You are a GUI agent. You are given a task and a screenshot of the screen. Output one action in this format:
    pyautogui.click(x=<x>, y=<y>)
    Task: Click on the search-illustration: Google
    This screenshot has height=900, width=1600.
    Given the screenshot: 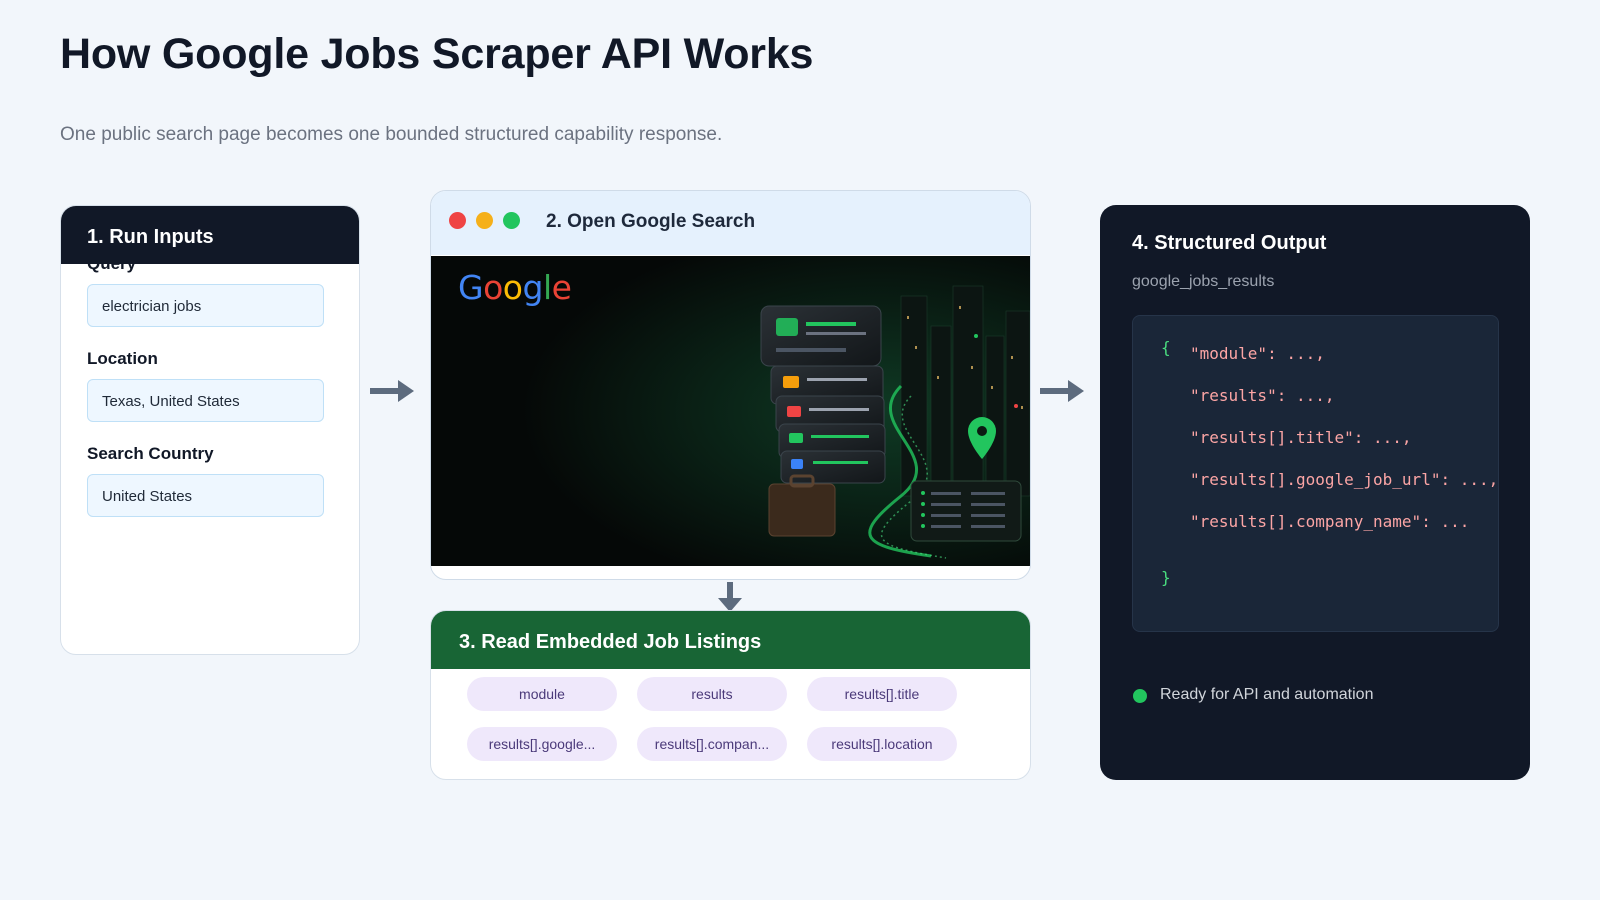 What is the action you would take?
    pyautogui.click(x=730, y=411)
    